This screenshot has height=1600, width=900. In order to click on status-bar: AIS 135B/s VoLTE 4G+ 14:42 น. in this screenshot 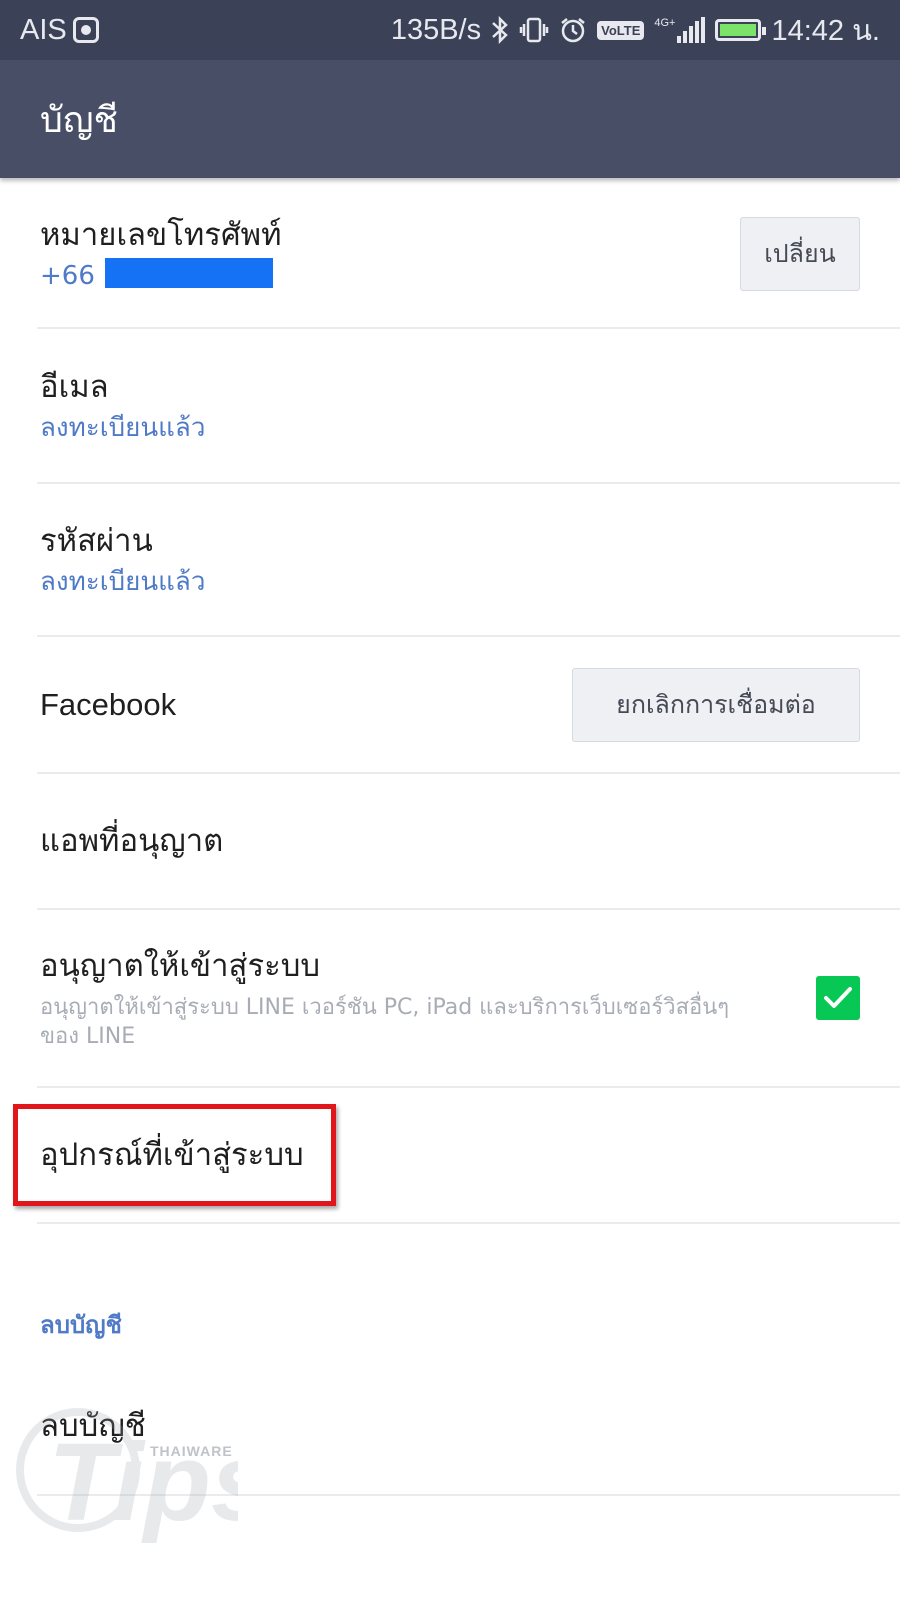, I will do `click(450, 30)`.